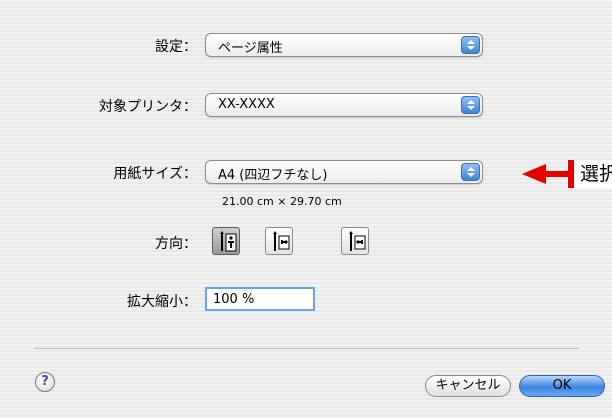 Image resolution: width=612 pixels, height=418 pixels. What do you see at coordinates (176, 244) in the screenshot?
I see `orientation-label: 方向：` at bounding box center [176, 244].